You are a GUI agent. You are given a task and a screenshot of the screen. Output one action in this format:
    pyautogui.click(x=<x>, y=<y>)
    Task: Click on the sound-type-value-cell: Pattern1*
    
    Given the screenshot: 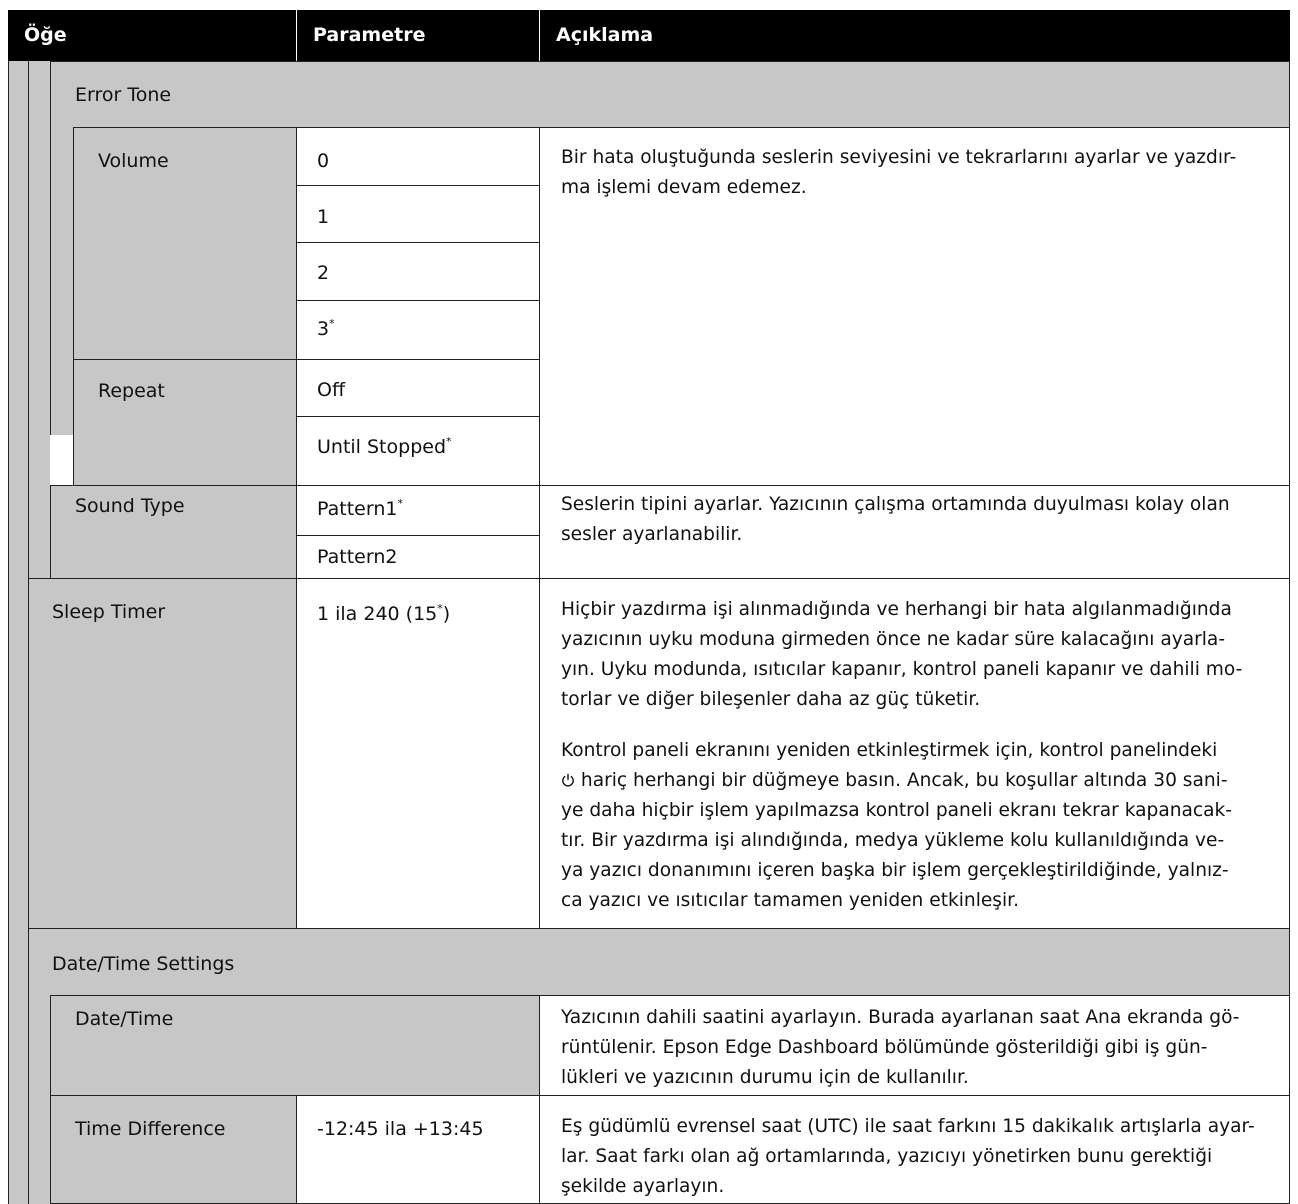 What is the action you would take?
    pyautogui.click(x=418, y=510)
    